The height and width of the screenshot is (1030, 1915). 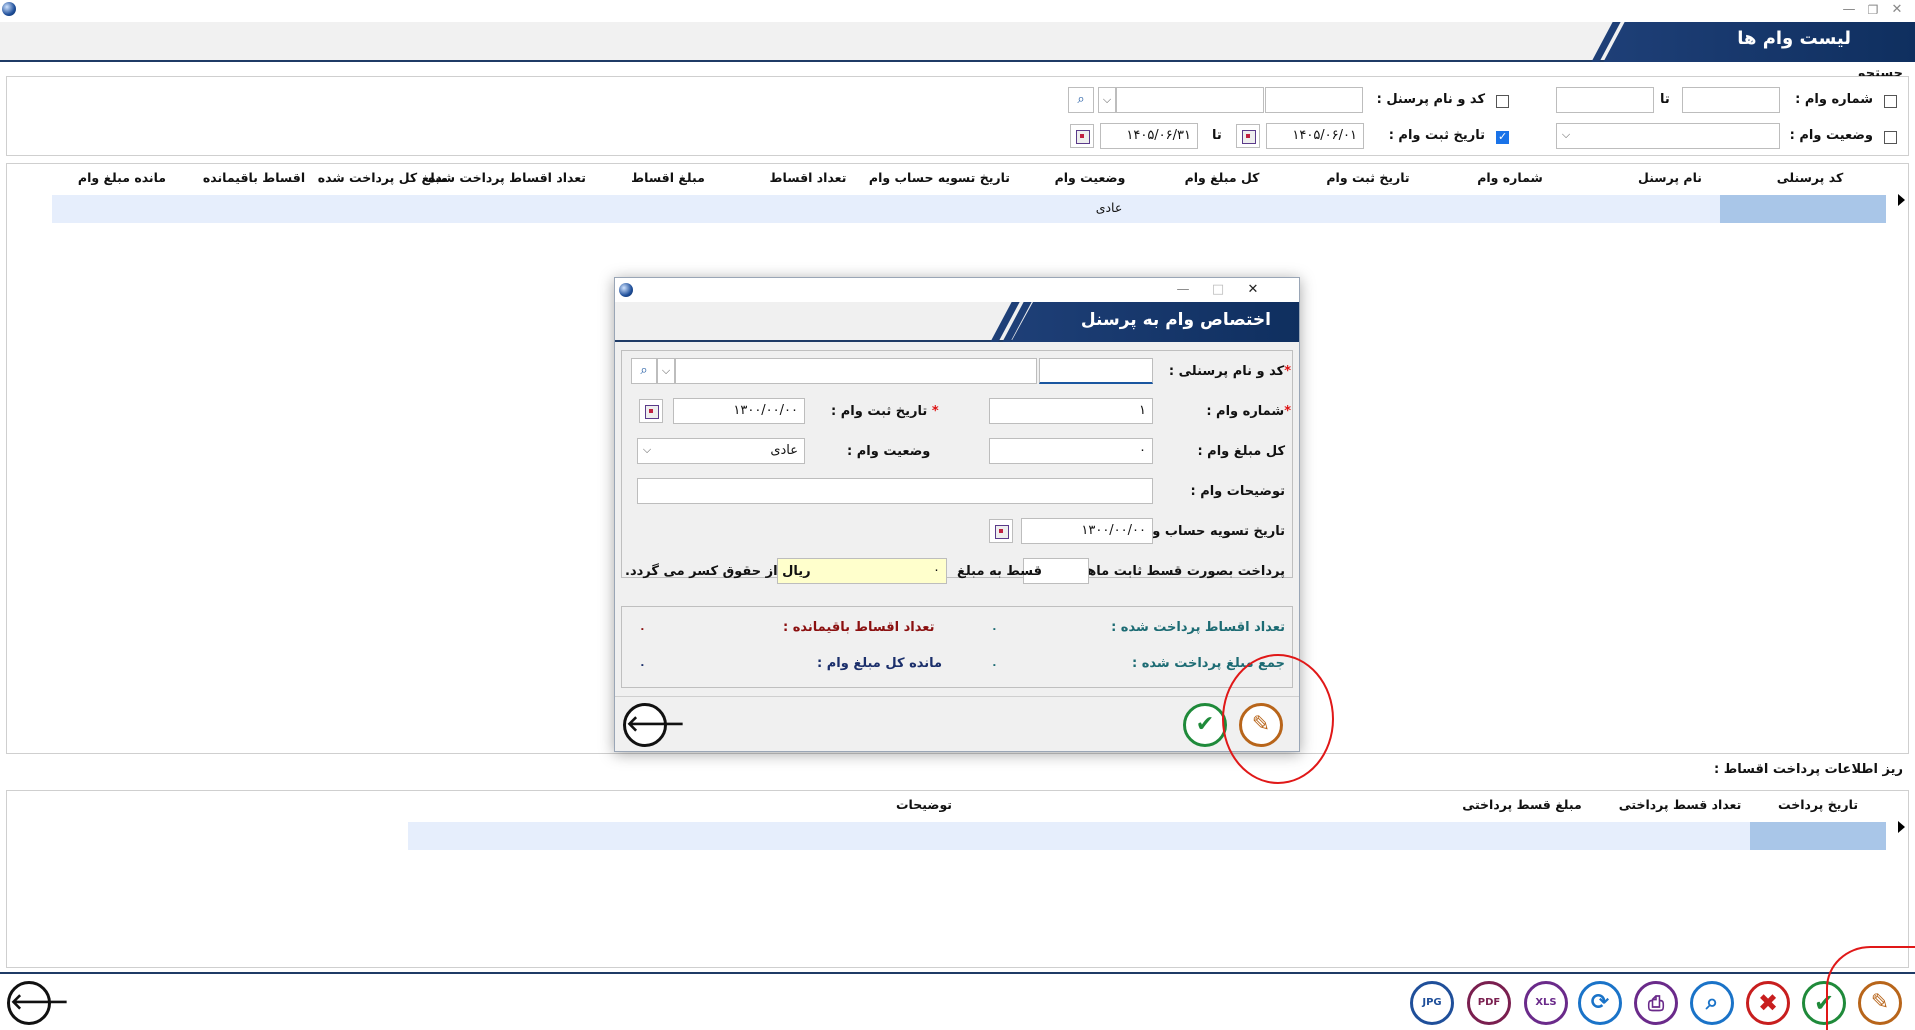 I want to click on delete-button: ✖, so click(x=1768, y=1003).